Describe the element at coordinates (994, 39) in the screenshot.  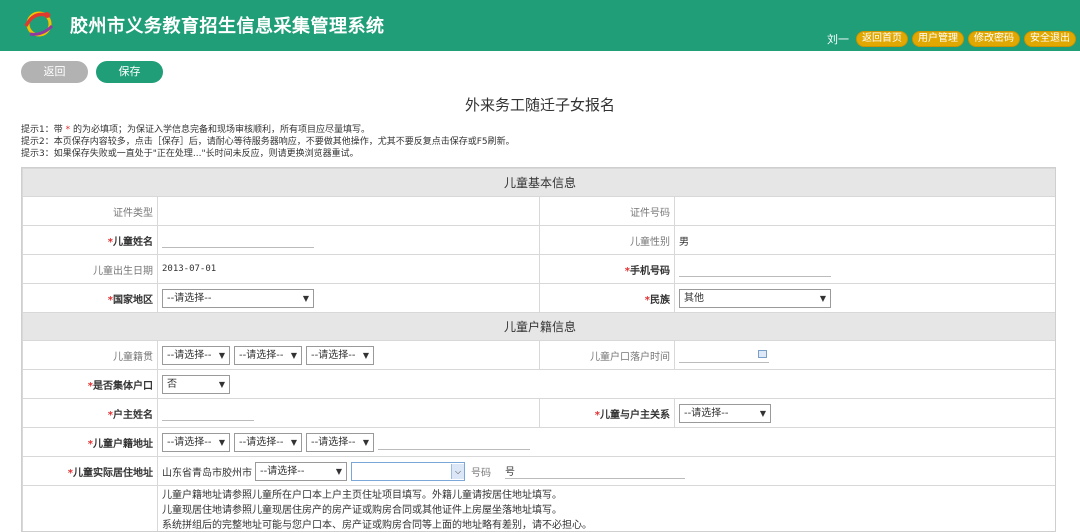
I see `change-password-button: 修改密码` at that location.